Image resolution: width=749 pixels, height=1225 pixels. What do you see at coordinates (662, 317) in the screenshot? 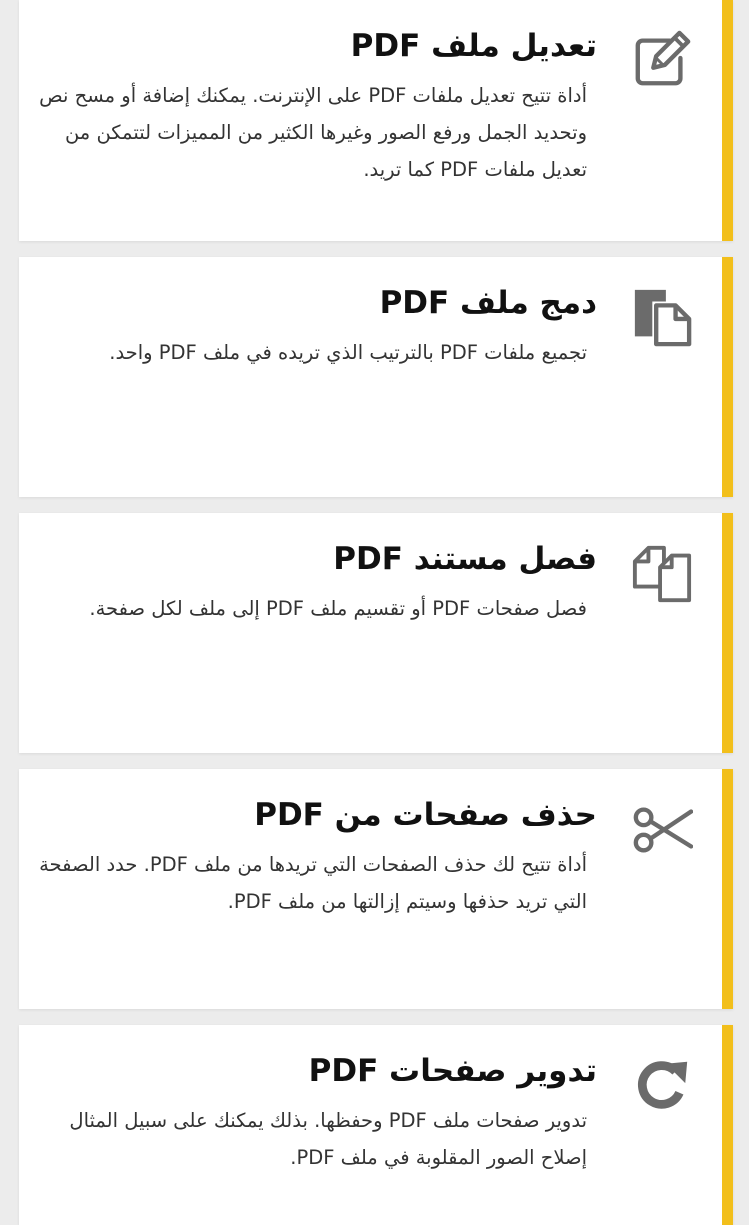
I see `merge-icon` at bounding box center [662, 317].